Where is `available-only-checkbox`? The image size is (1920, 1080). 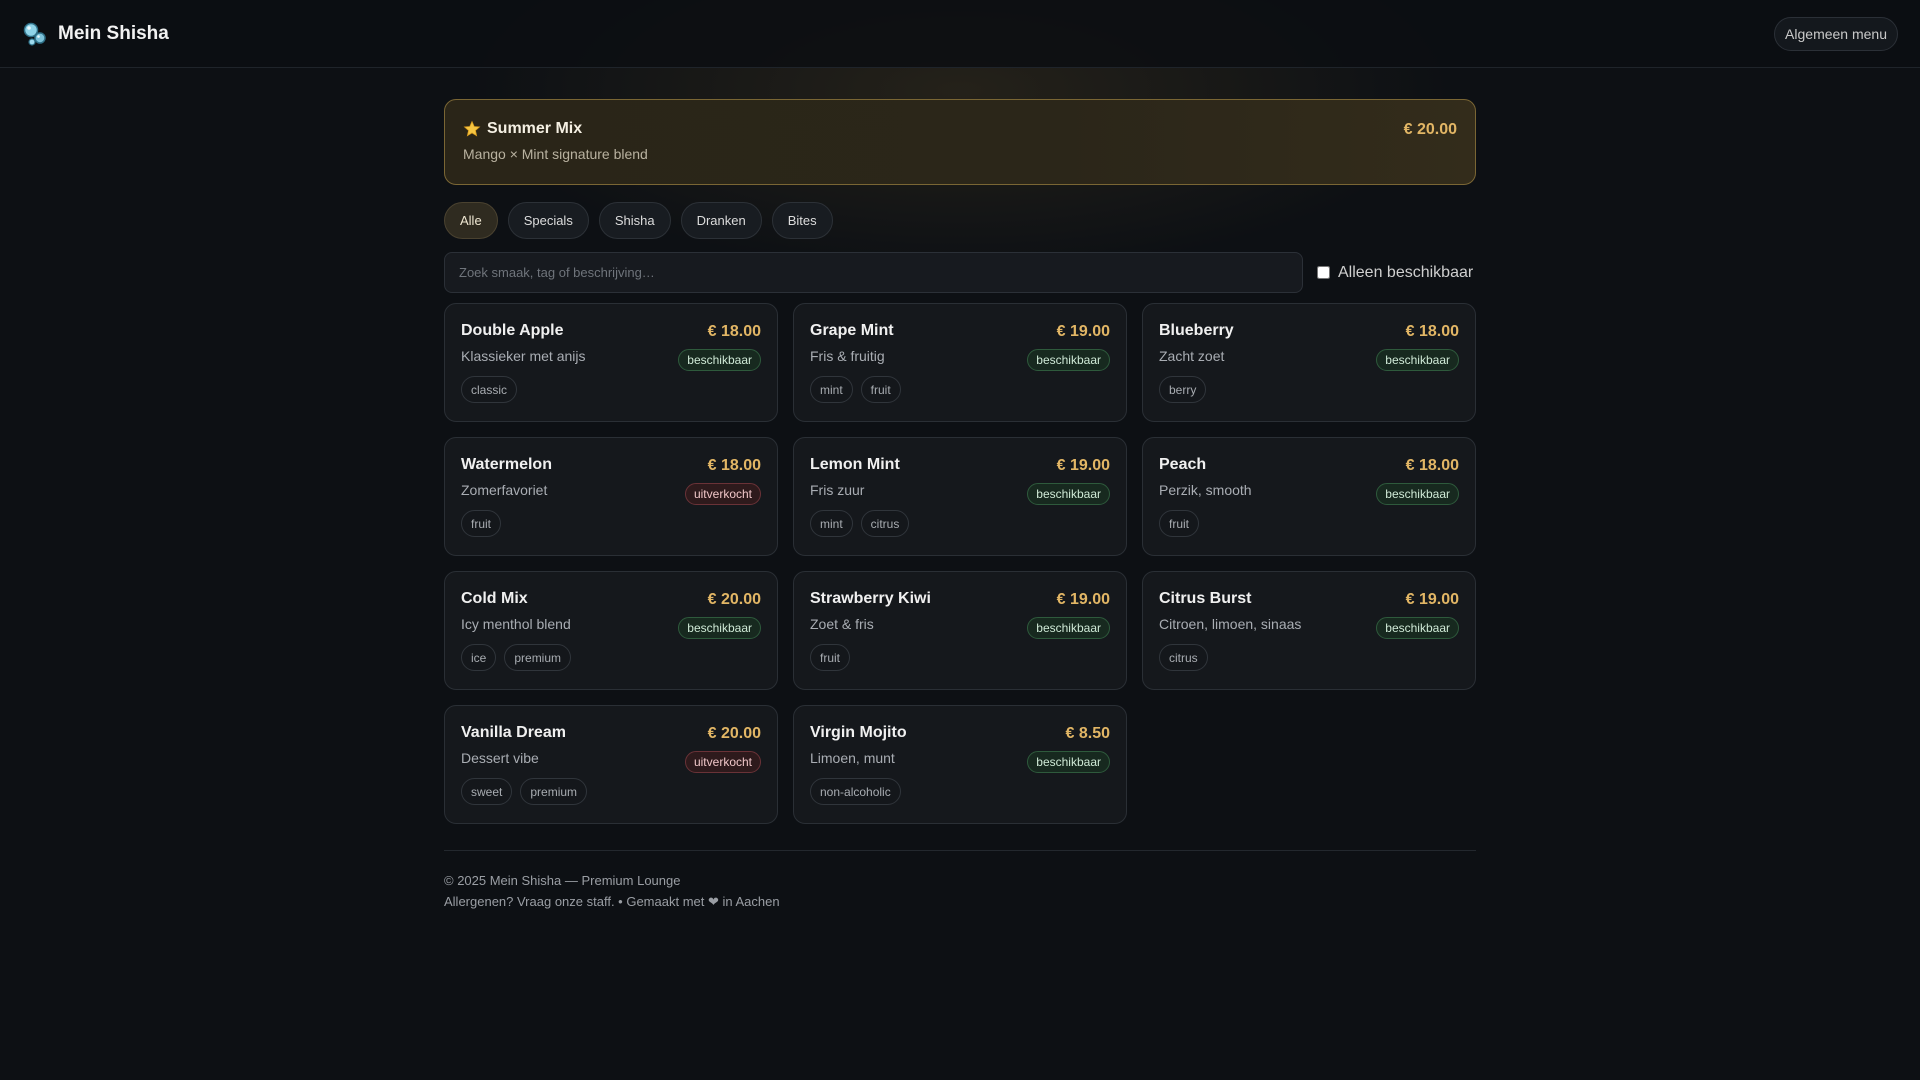
available-only-checkbox is located at coordinates (1323, 272).